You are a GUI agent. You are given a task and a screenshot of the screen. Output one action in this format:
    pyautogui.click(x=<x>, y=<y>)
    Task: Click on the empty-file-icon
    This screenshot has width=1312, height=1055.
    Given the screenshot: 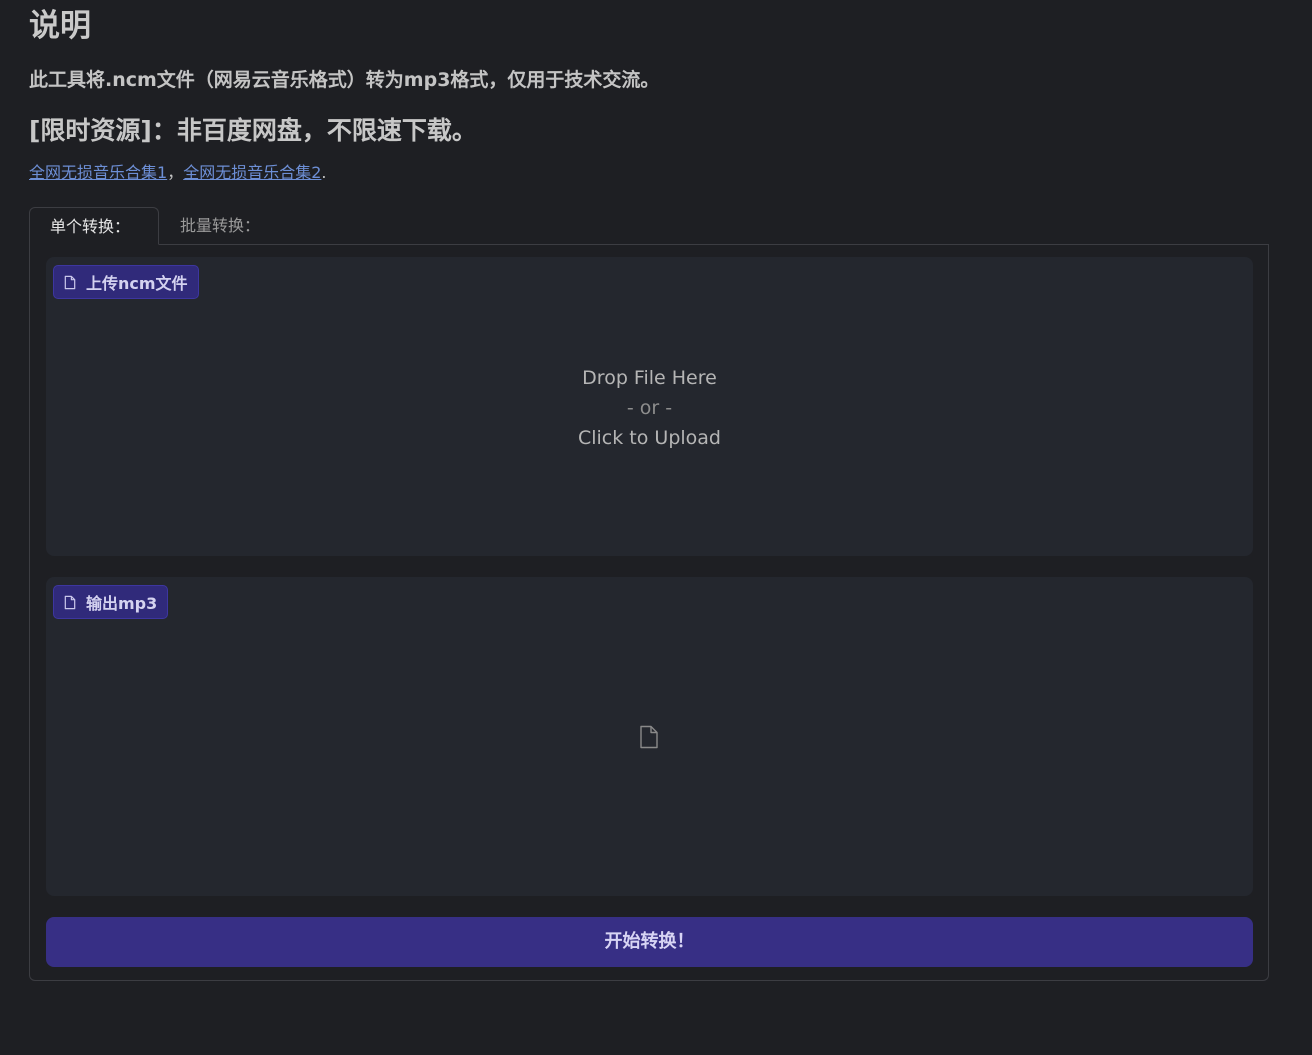 What is the action you would take?
    pyautogui.click(x=649, y=739)
    